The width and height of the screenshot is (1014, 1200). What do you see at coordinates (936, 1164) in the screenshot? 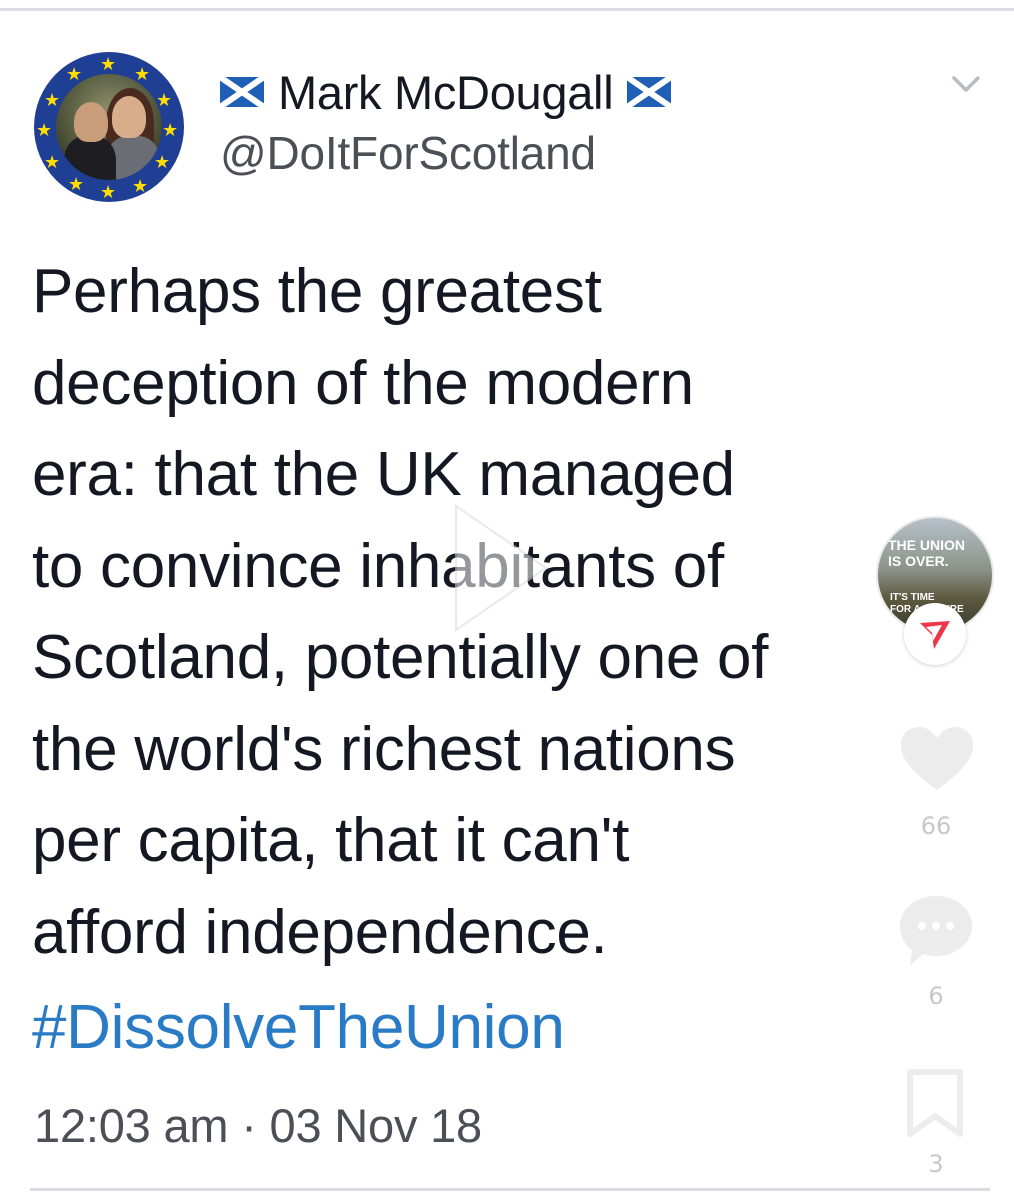
I see `save-count: 3` at bounding box center [936, 1164].